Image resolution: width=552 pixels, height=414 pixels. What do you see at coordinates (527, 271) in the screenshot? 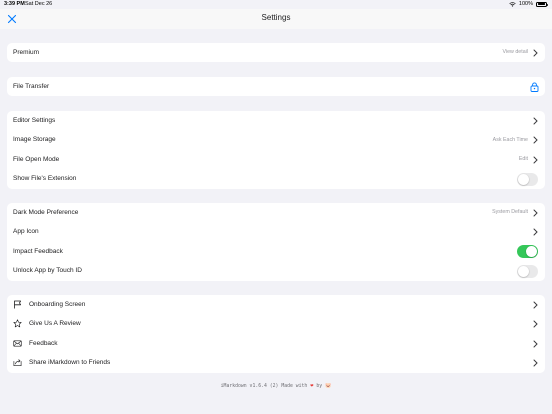
I see `touch-id-toggle` at bounding box center [527, 271].